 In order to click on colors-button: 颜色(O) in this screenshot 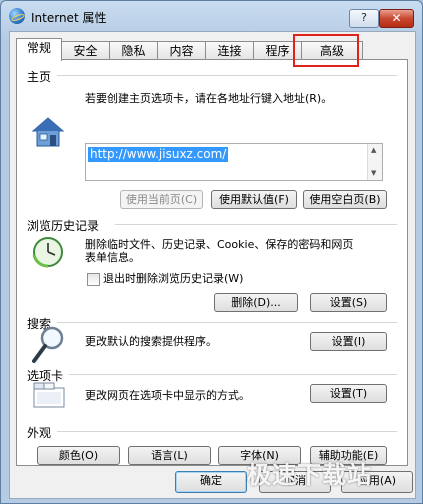, I will do `click(78, 455)`.